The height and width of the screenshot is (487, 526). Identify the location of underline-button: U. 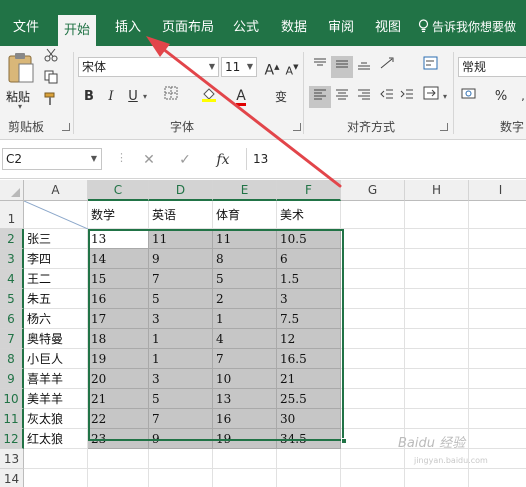
(133, 97).